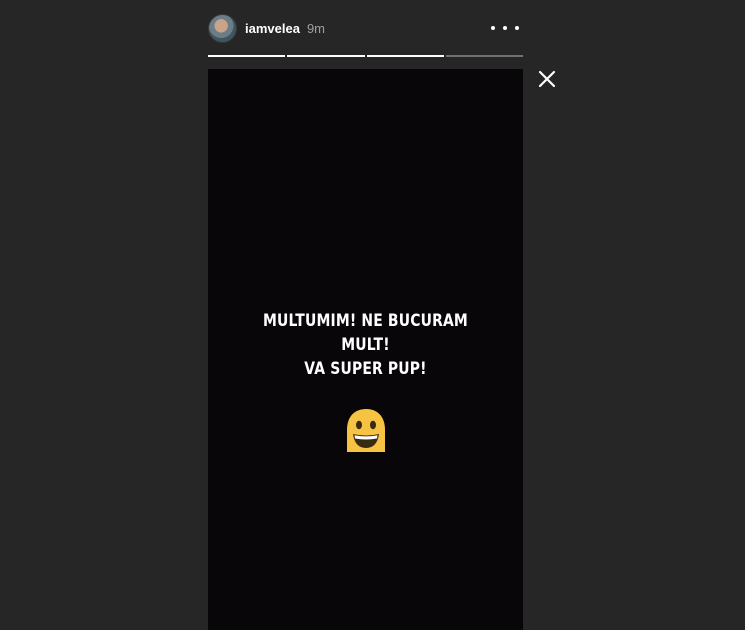  Describe the element at coordinates (315, 28) in the screenshot. I see `story-timestamp: 9m` at that location.